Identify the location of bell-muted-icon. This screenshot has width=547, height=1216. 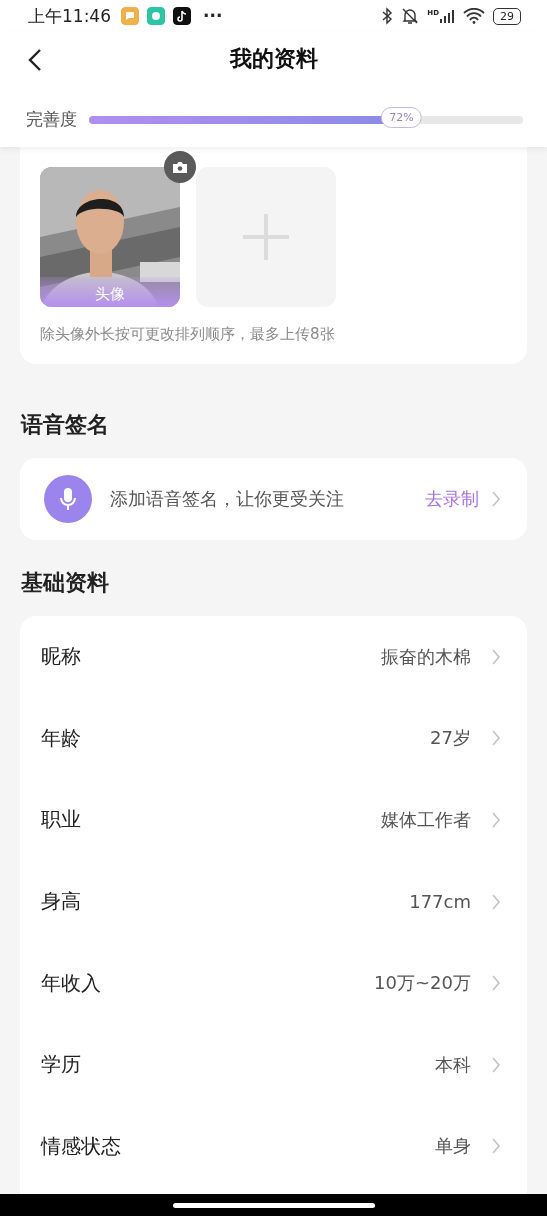
(410, 16).